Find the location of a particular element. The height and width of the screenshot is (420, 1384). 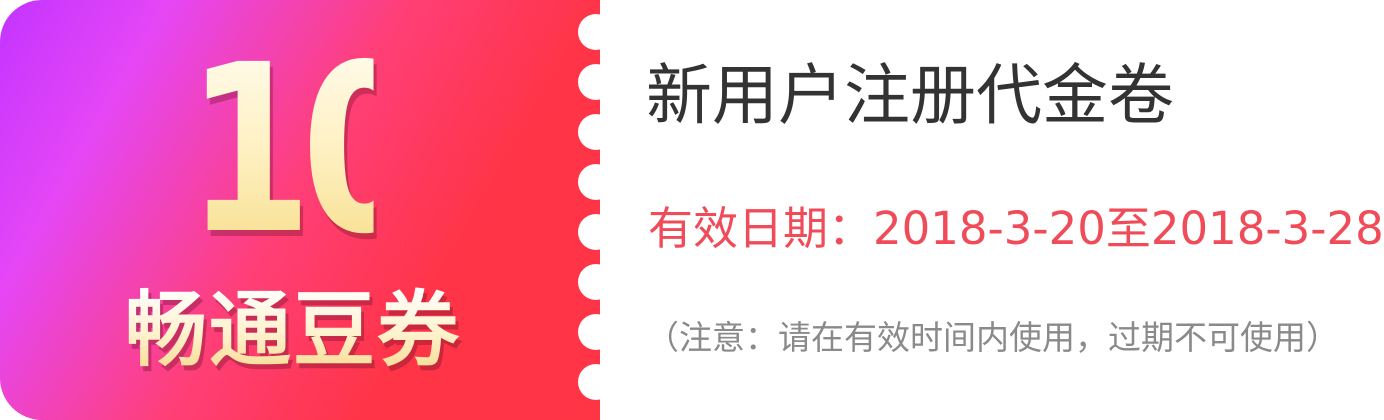

coupon-title: 新用户注册代金卷 is located at coordinates (910, 95).